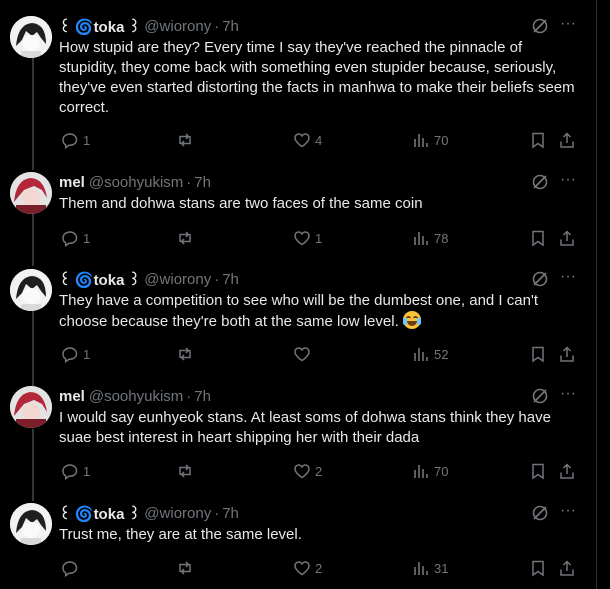  Describe the element at coordinates (304, 354) in the screenshot. I see `like-button` at that location.